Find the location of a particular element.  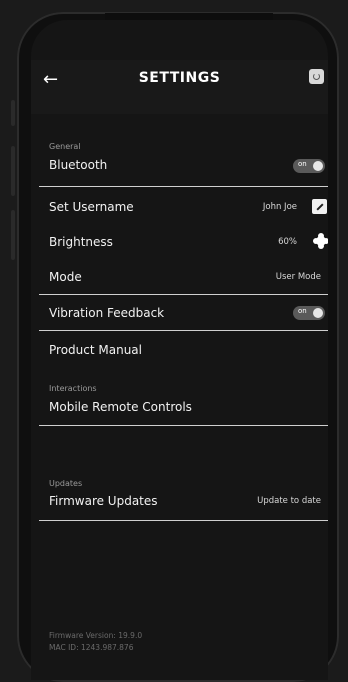

brightness-value: 60% is located at coordinates (287, 242).